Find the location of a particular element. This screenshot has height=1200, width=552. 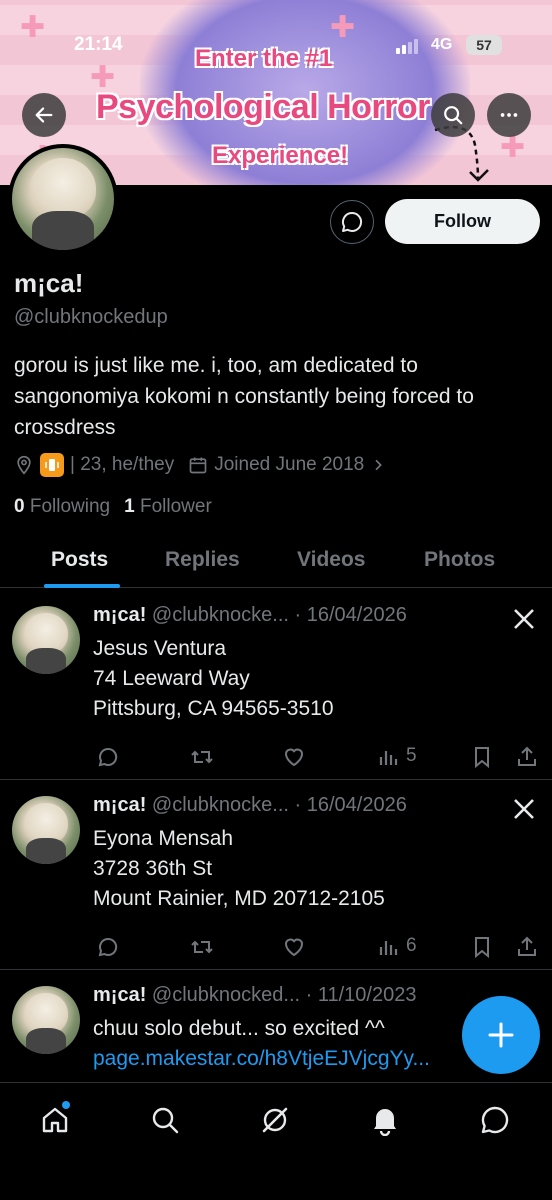

arrow-left-icon is located at coordinates (44, 115).